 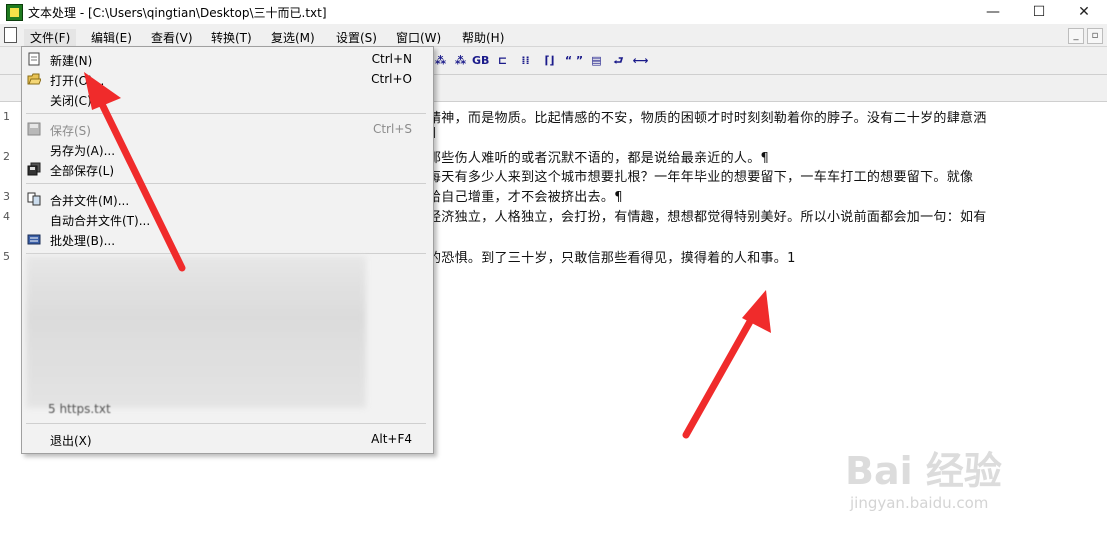 What do you see at coordinates (1084, 12) in the screenshot?
I see `close-button: ✕` at bounding box center [1084, 12].